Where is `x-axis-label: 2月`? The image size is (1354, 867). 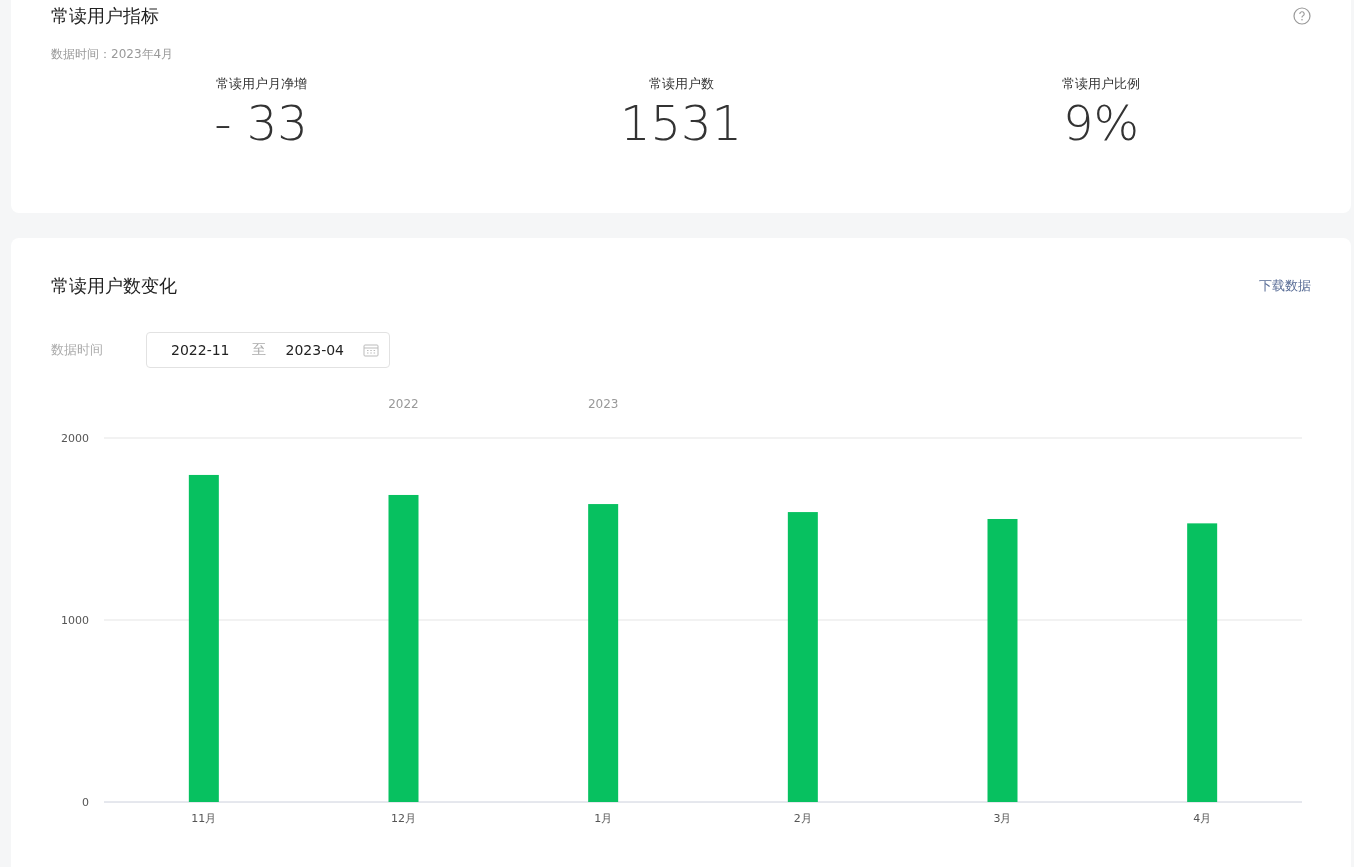 x-axis-label: 2月 is located at coordinates (802, 818).